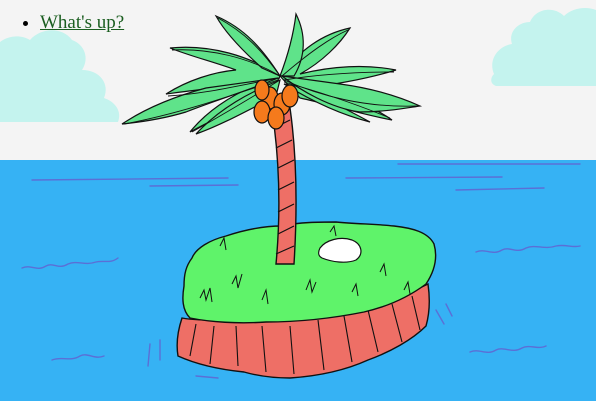 This screenshot has width=596, height=401. I want to click on nav-list-item: What's up?, so click(82, 23).